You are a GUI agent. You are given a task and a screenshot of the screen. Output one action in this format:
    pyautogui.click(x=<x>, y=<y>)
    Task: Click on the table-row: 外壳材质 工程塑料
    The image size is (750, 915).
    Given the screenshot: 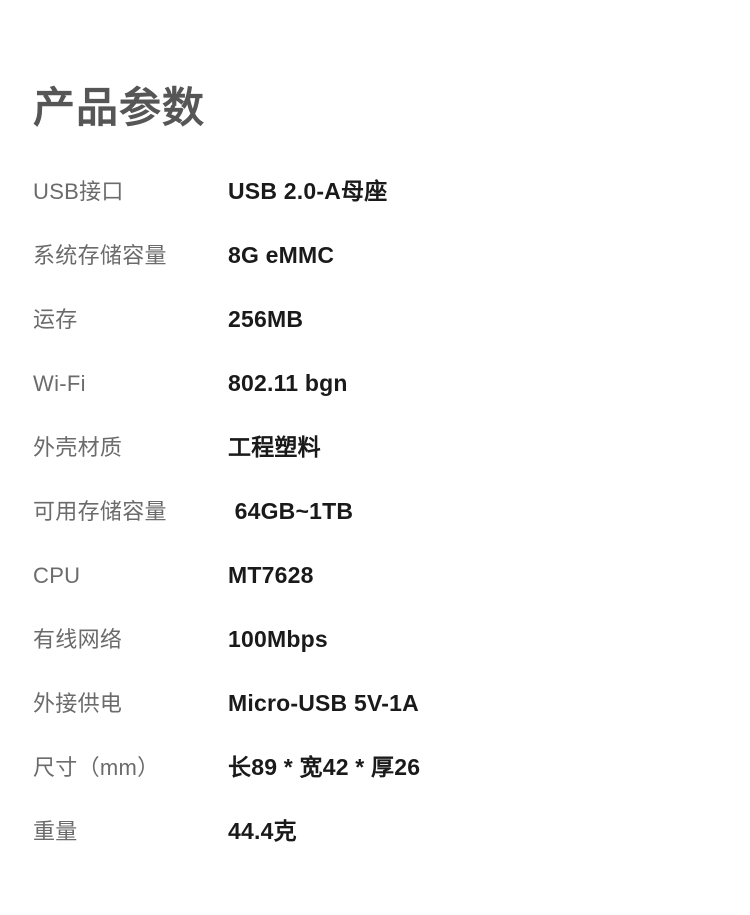 What is the action you would take?
    pyautogui.click(x=378, y=464)
    